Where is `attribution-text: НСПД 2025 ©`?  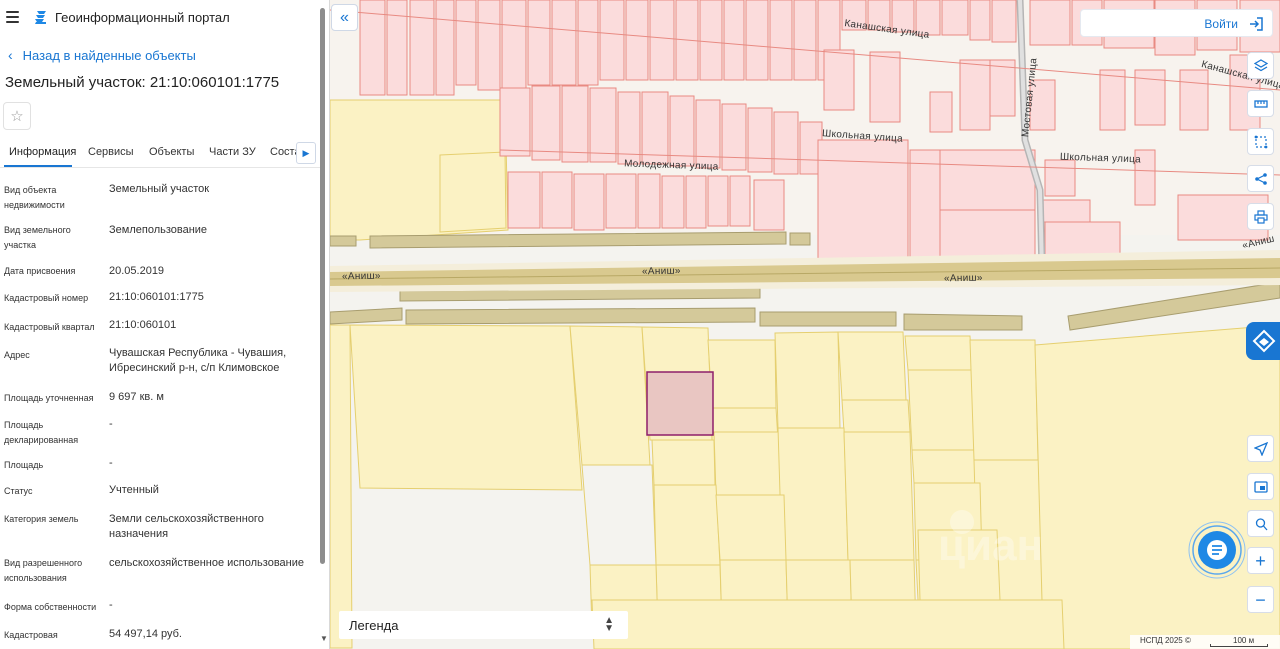
attribution-text: НСПД 2025 © is located at coordinates (1165, 640).